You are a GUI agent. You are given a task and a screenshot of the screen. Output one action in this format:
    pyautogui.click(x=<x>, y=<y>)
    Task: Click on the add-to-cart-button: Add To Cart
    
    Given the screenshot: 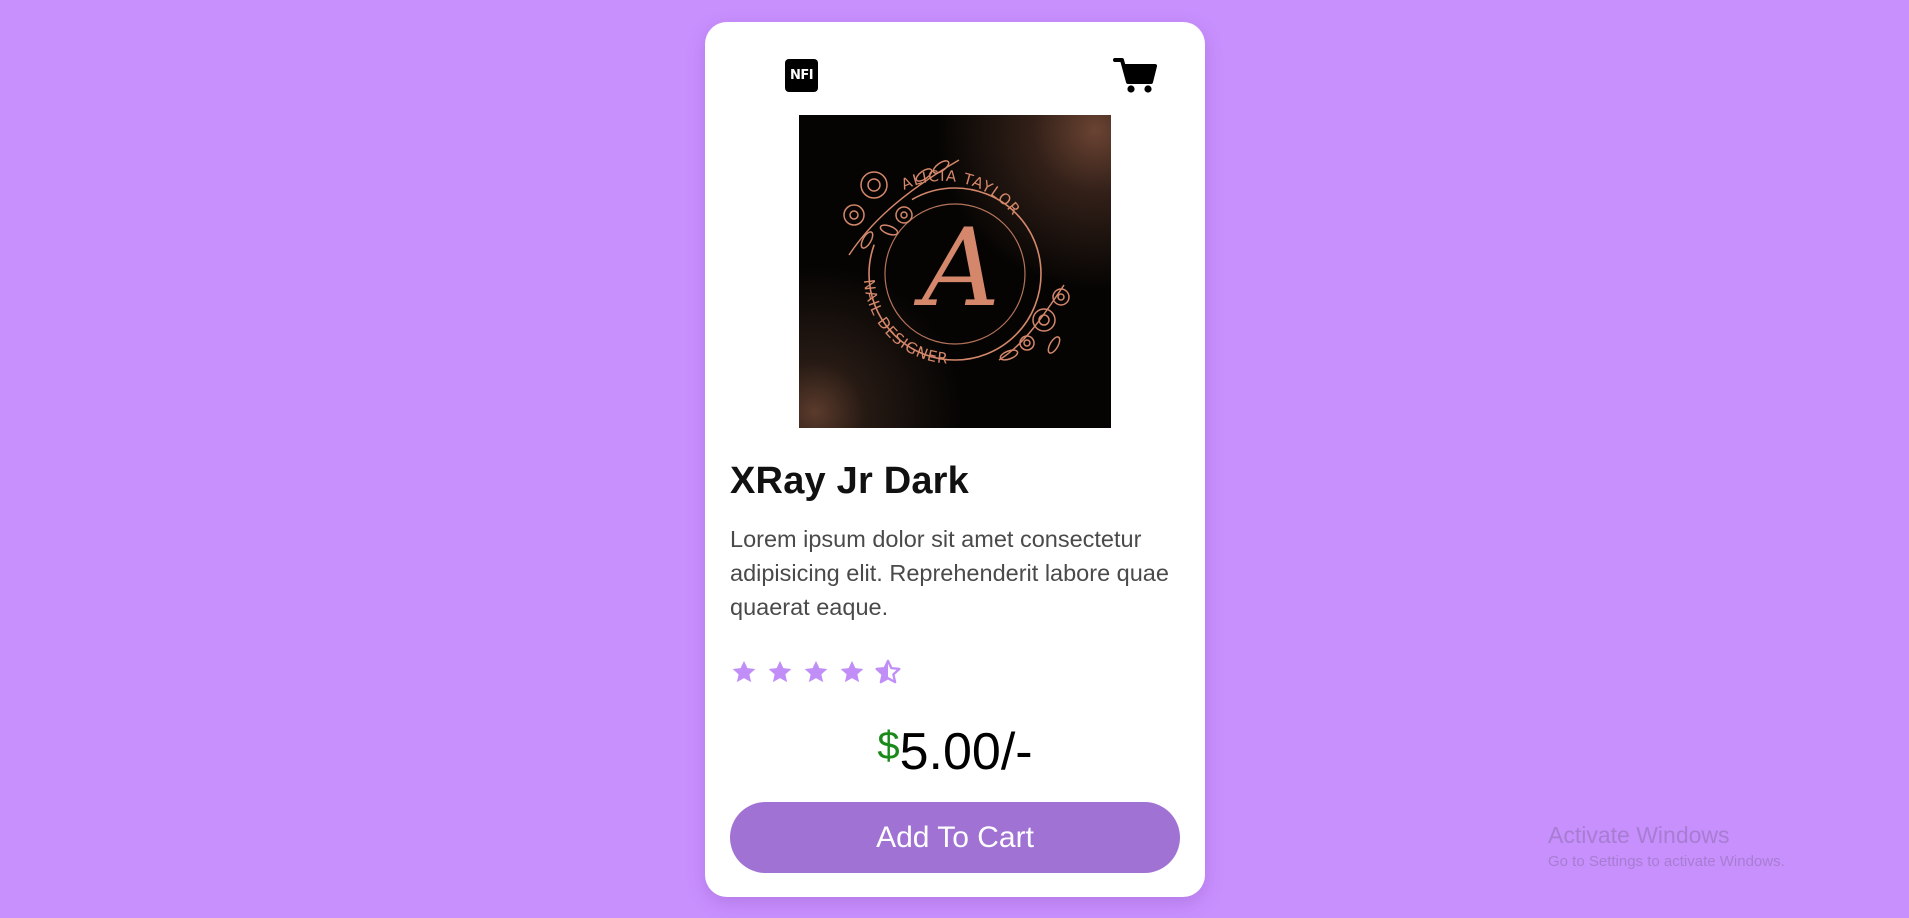 What is the action you would take?
    pyautogui.click(x=955, y=837)
    